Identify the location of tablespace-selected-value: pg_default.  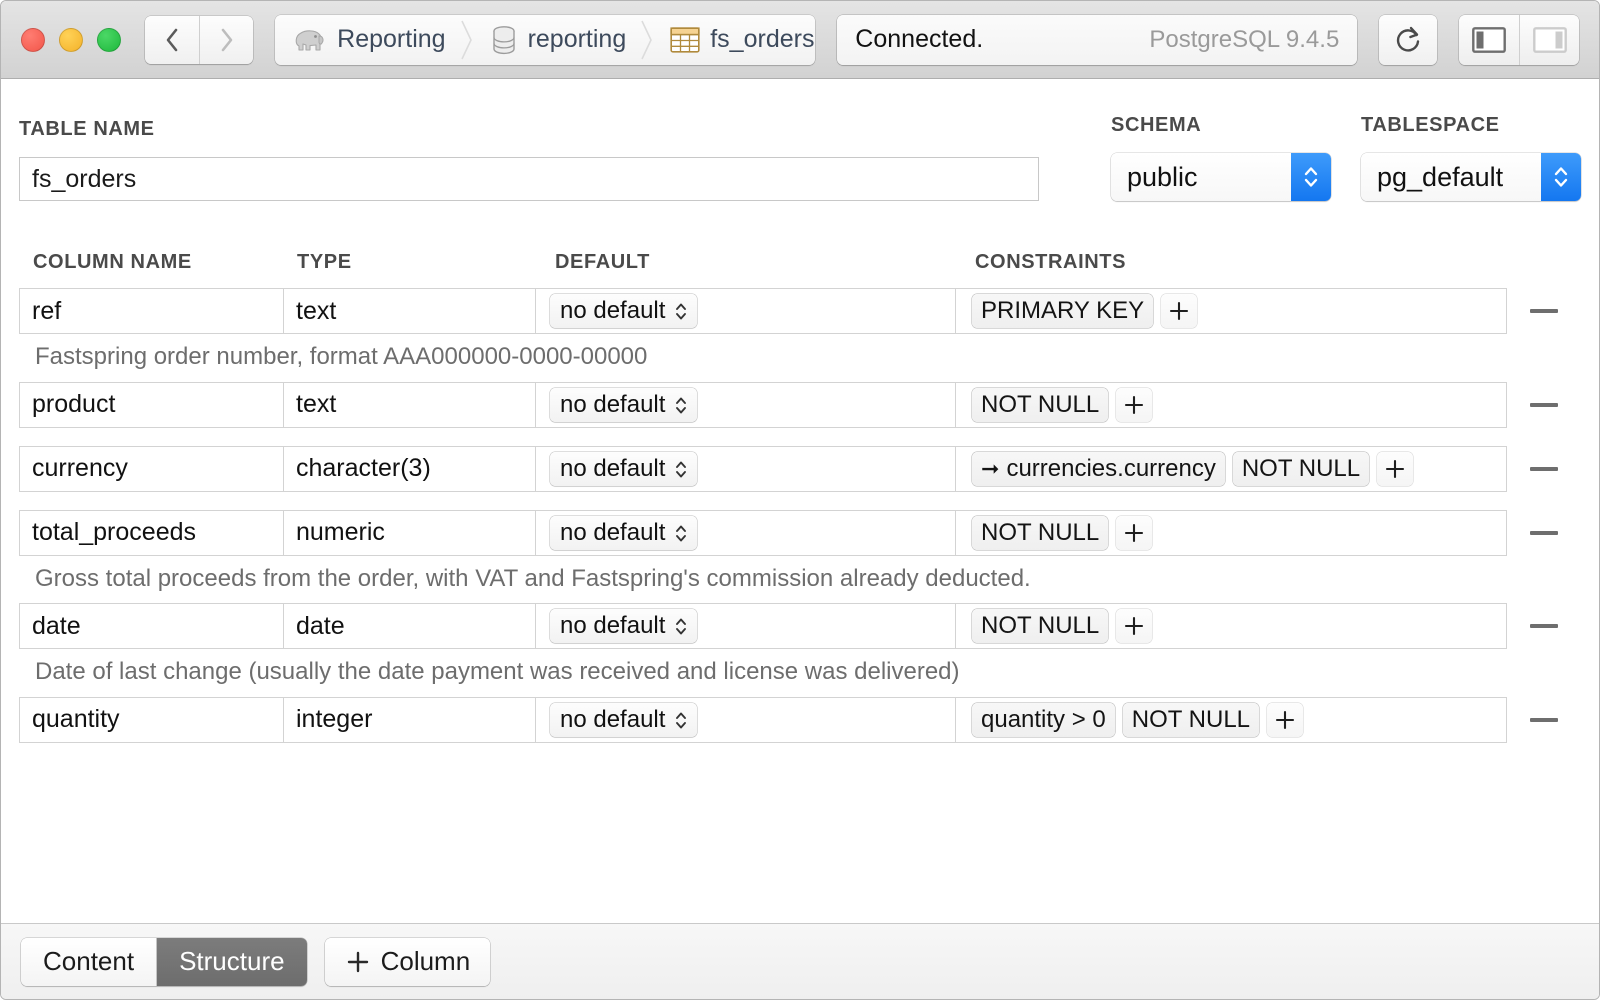
(1440, 176).